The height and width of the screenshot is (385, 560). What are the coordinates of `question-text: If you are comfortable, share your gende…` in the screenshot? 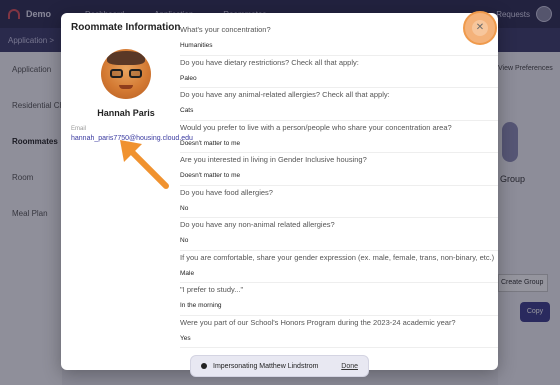 It's located at (337, 257).